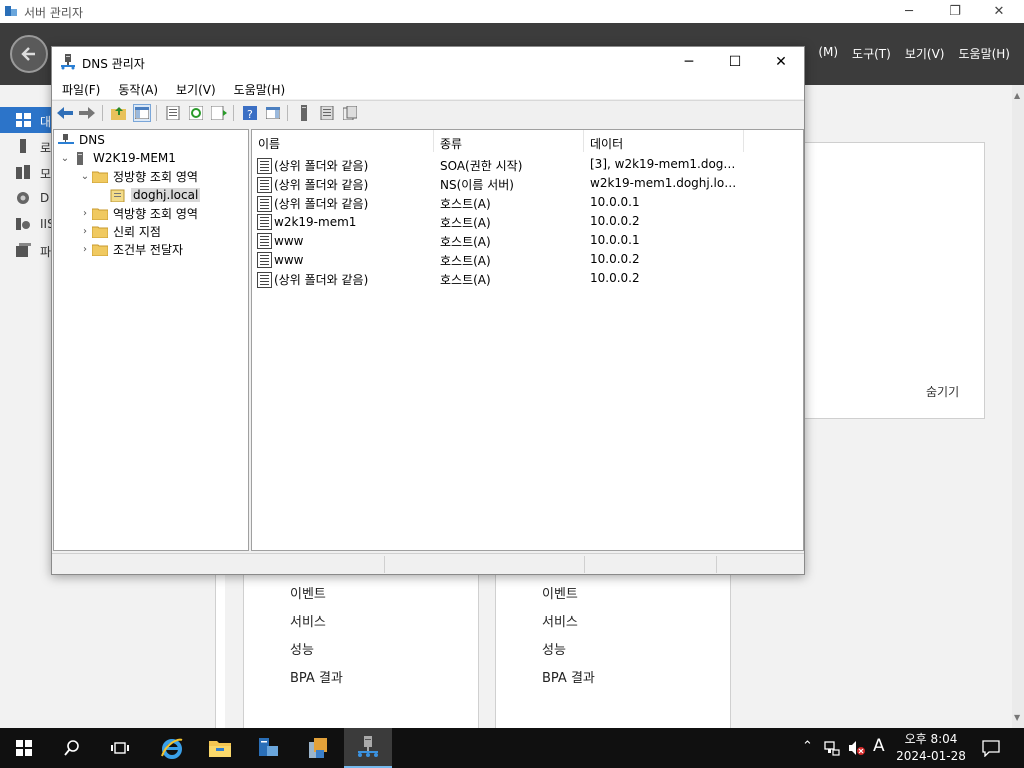 This screenshot has width=1024, height=768. I want to click on action-pane-icon, so click(273, 113).